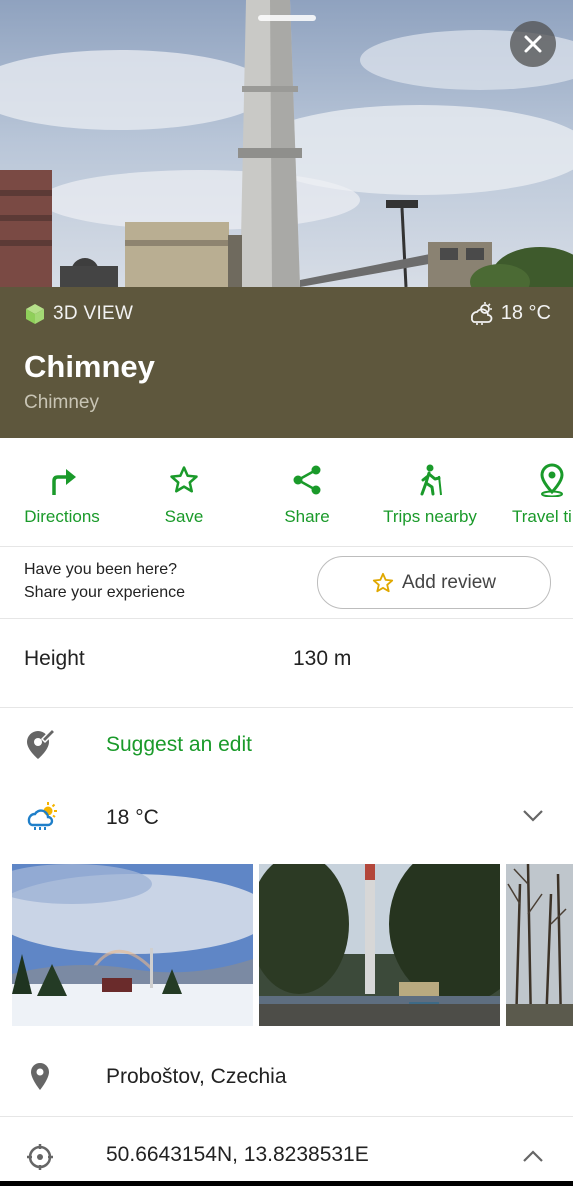 This screenshot has width=573, height=1186. Describe the element at coordinates (307, 516) in the screenshot. I see `share-label: Share` at that location.